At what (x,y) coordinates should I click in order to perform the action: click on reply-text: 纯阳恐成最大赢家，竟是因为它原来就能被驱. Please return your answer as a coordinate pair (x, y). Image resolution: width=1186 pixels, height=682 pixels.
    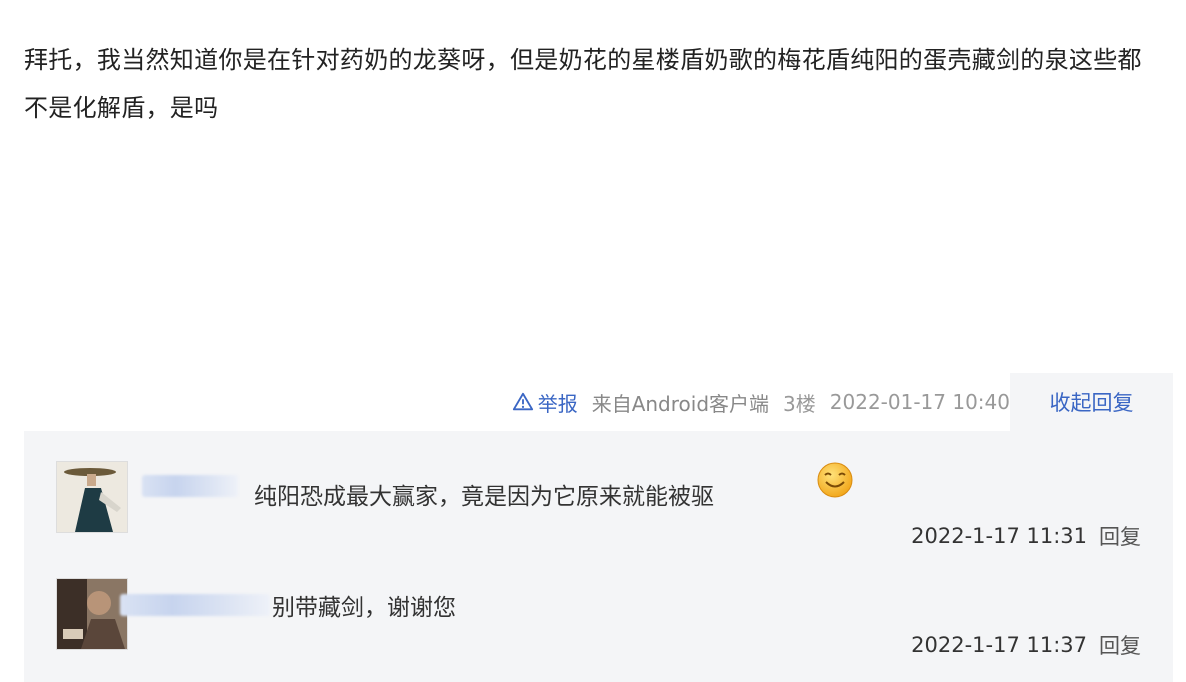
    Looking at the image, I should click on (484, 497).